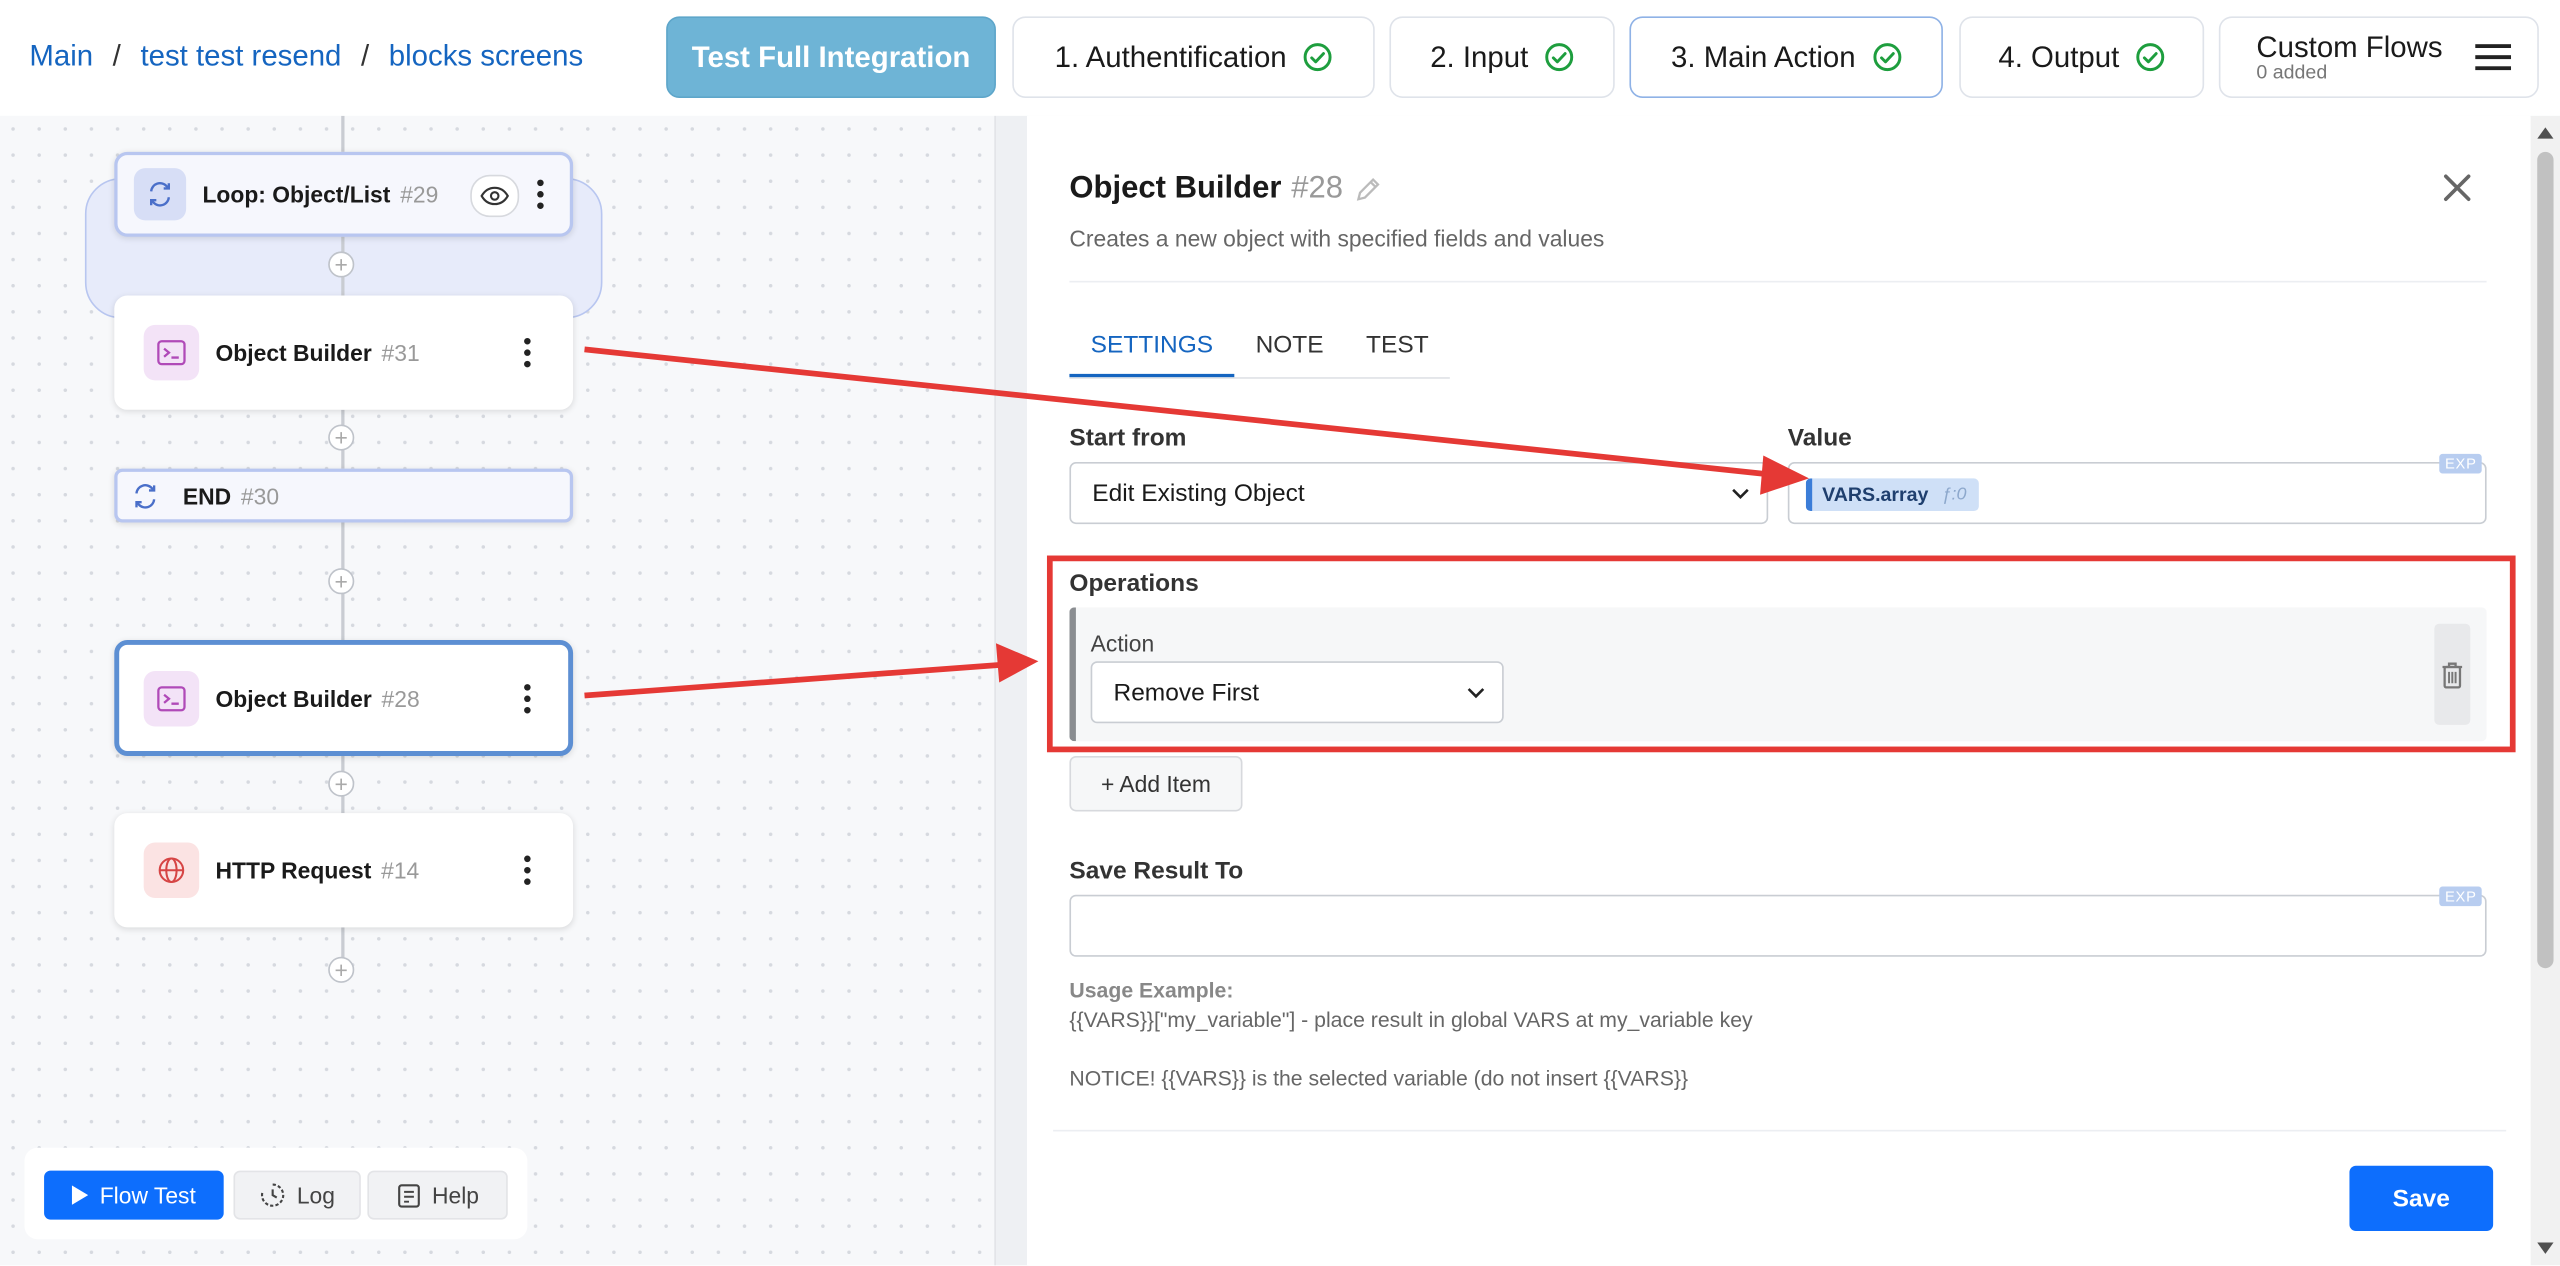  What do you see at coordinates (400, 698) in the screenshot?
I see `node-number: #28` at bounding box center [400, 698].